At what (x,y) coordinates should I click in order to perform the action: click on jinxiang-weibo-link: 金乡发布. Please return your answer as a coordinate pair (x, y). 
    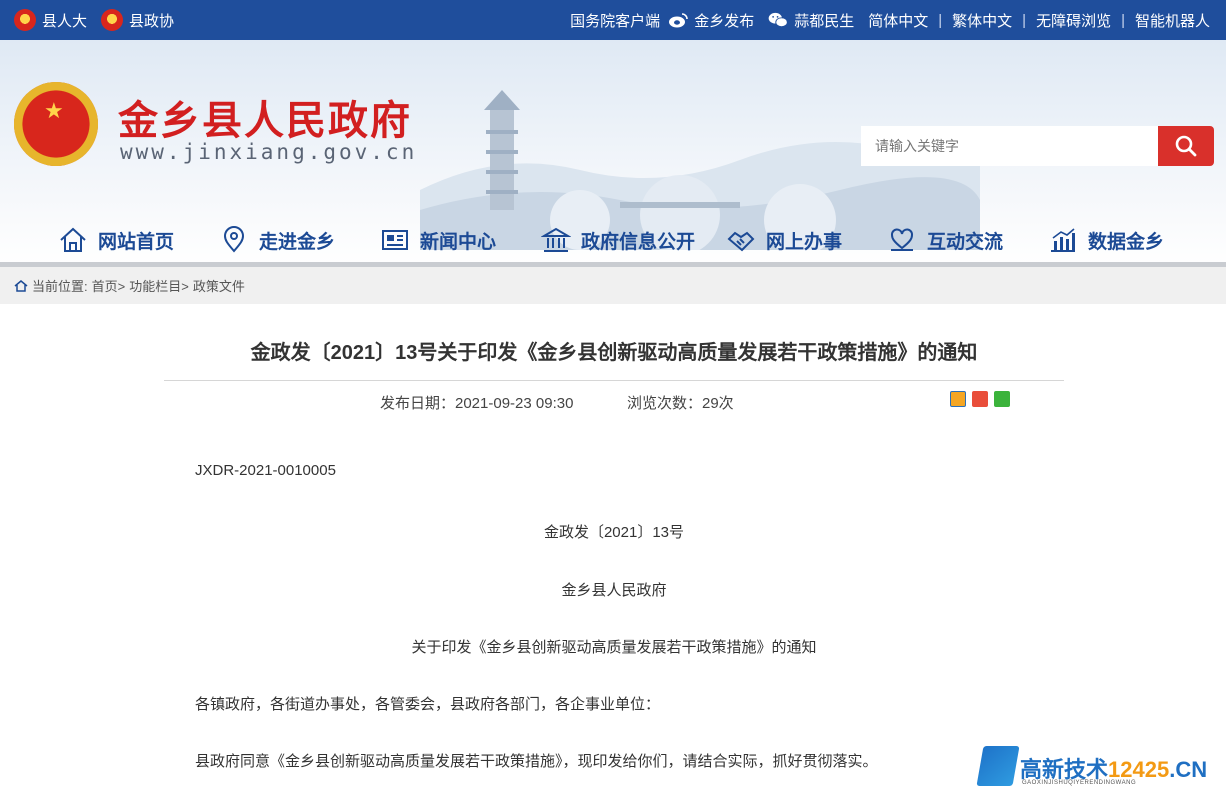
    Looking at the image, I should click on (711, 20).